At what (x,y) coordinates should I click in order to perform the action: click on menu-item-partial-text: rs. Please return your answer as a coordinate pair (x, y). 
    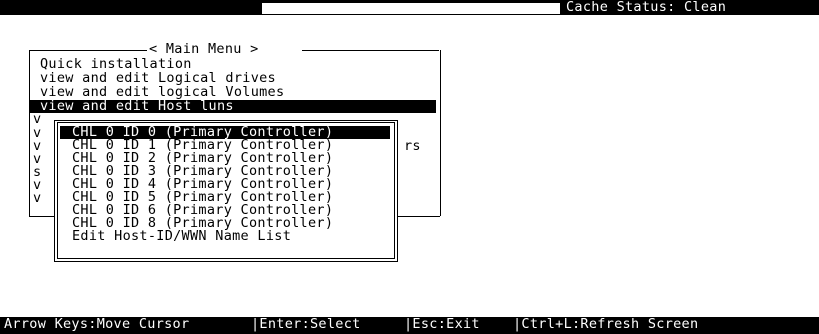
    Looking at the image, I should click on (412, 146).